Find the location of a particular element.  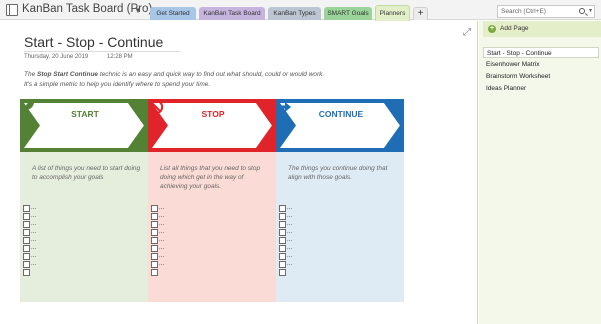

chevron-down-icon: ▾ is located at coordinates (590, 11).